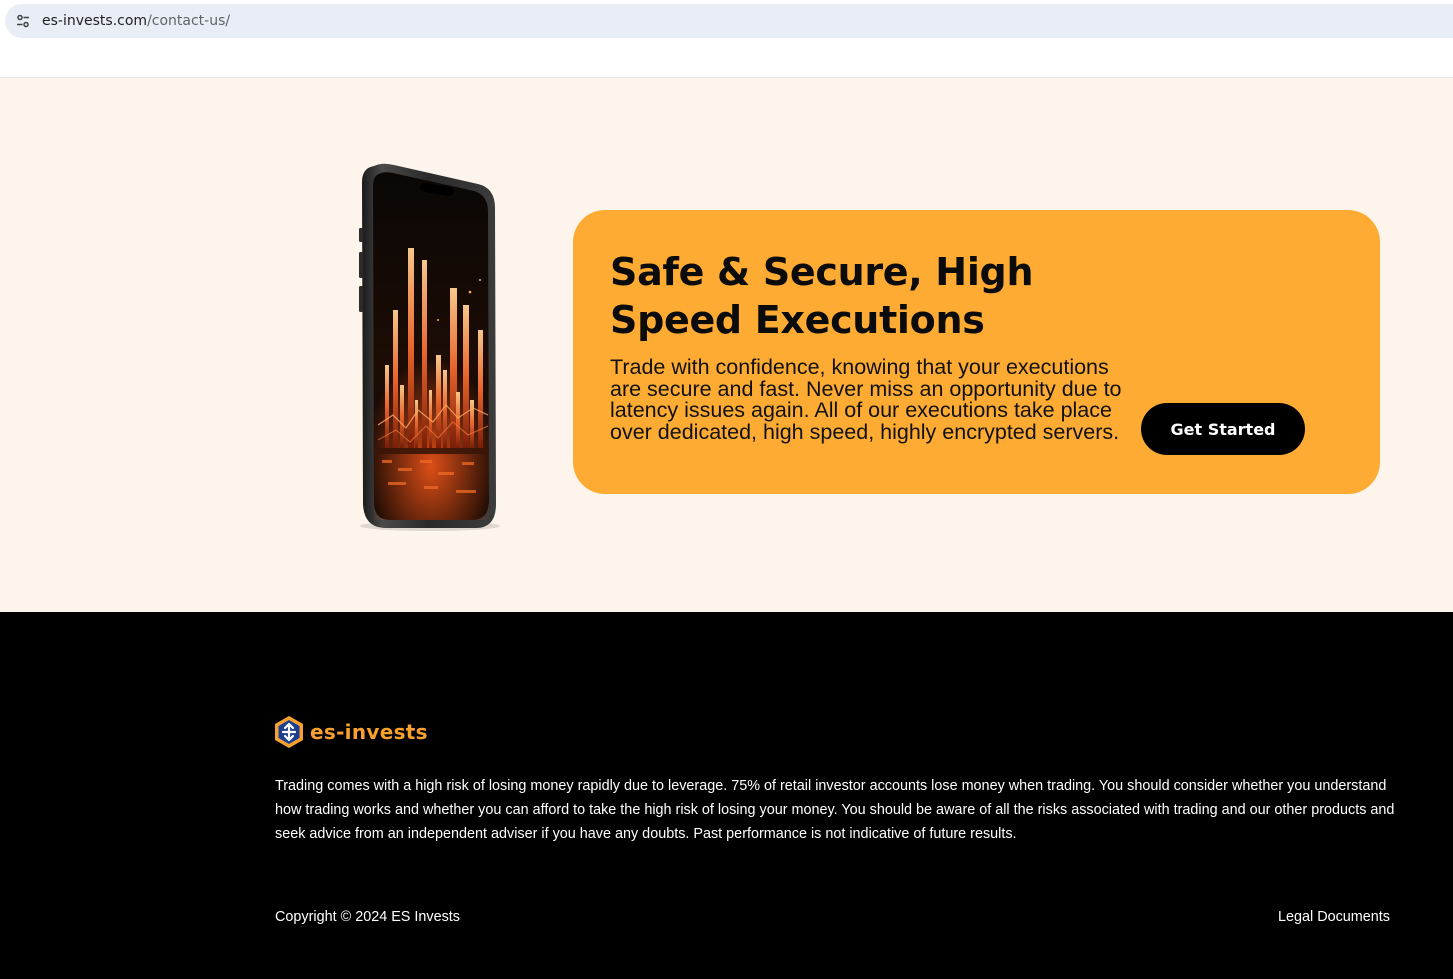 The image size is (1453, 979). What do you see at coordinates (23, 21) in the screenshot?
I see `tune-icon` at bounding box center [23, 21].